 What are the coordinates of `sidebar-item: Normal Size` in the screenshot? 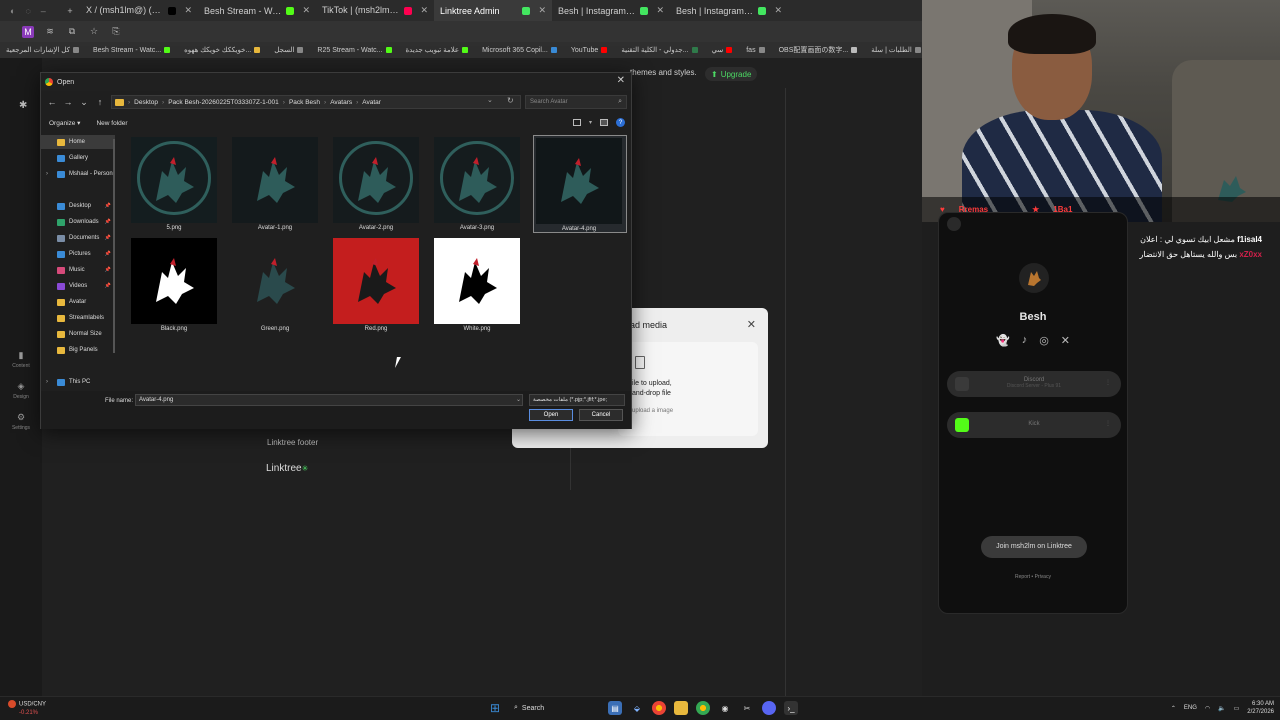 It's located at (78, 334).